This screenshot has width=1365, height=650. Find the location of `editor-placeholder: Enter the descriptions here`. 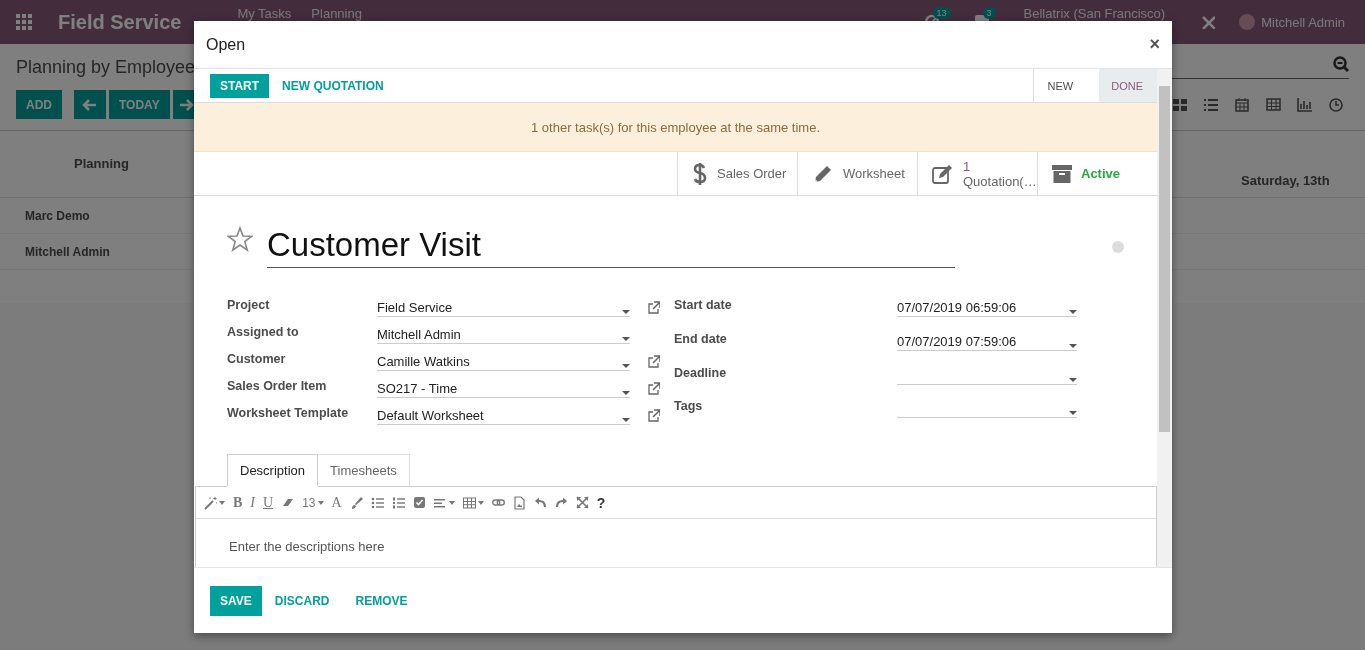

editor-placeholder: Enter the descriptions here is located at coordinates (307, 546).